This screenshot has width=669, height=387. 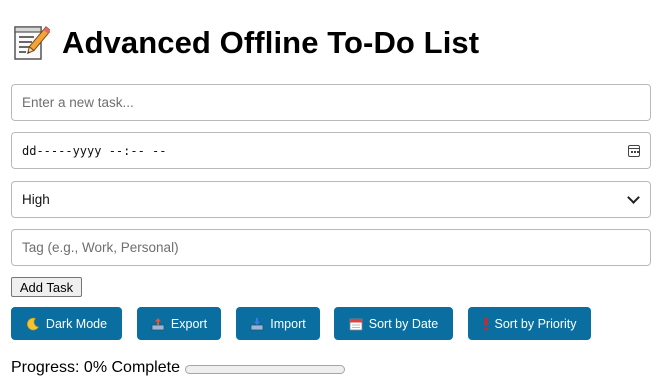 What do you see at coordinates (331, 199) in the screenshot?
I see `priority-select: High` at bounding box center [331, 199].